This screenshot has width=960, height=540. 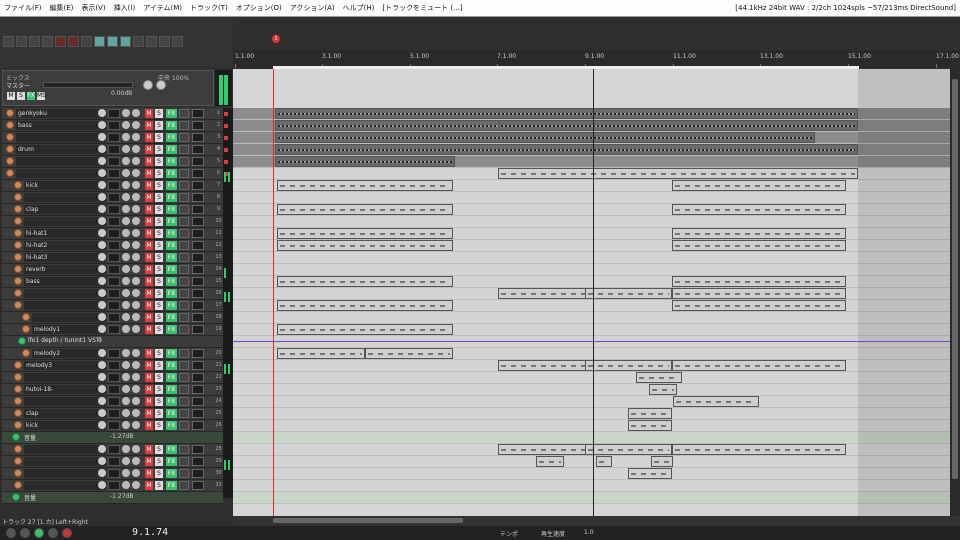 What do you see at coordinates (112, 474) in the screenshot?
I see `track-row: M S FX 30` at bounding box center [112, 474].